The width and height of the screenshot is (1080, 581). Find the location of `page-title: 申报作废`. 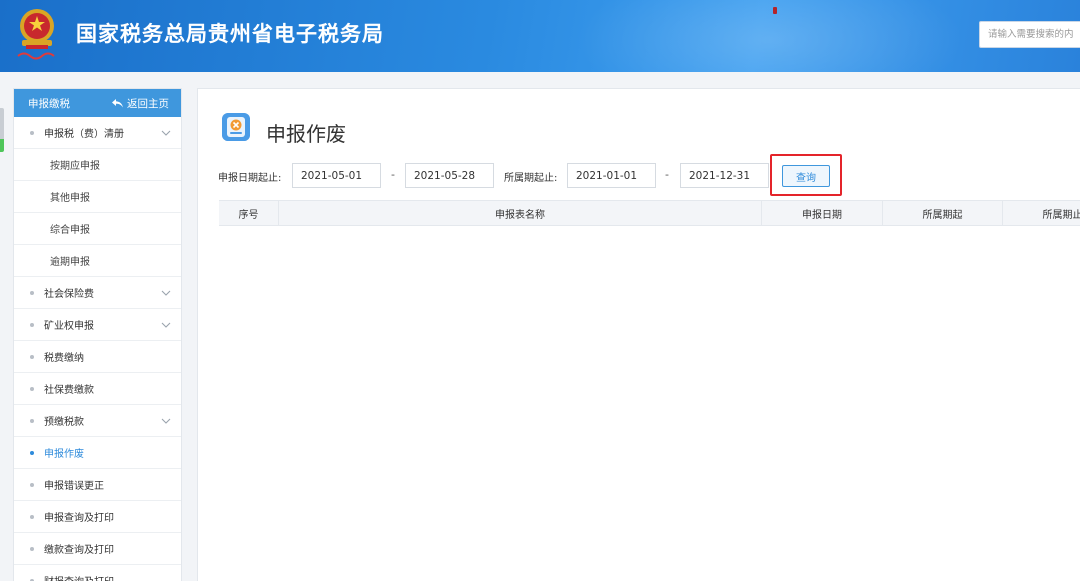

page-title: 申报作废 is located at coordinates (306, 134).